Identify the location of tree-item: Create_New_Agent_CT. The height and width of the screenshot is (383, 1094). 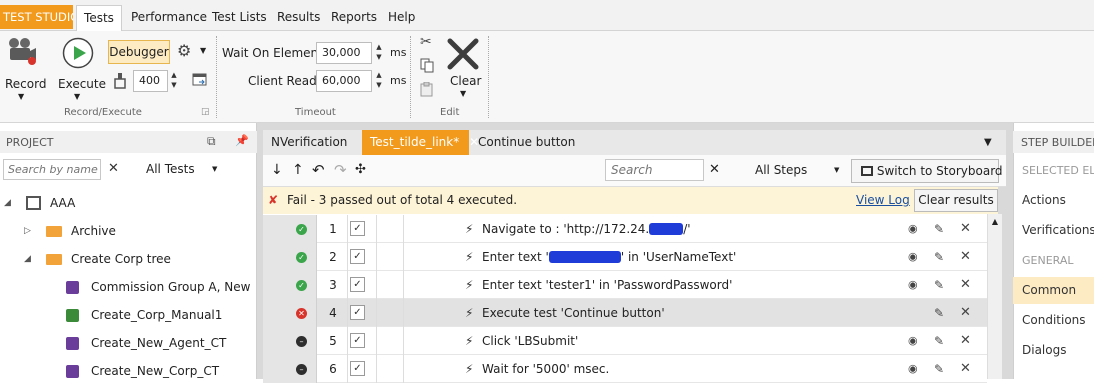
(172, 343).